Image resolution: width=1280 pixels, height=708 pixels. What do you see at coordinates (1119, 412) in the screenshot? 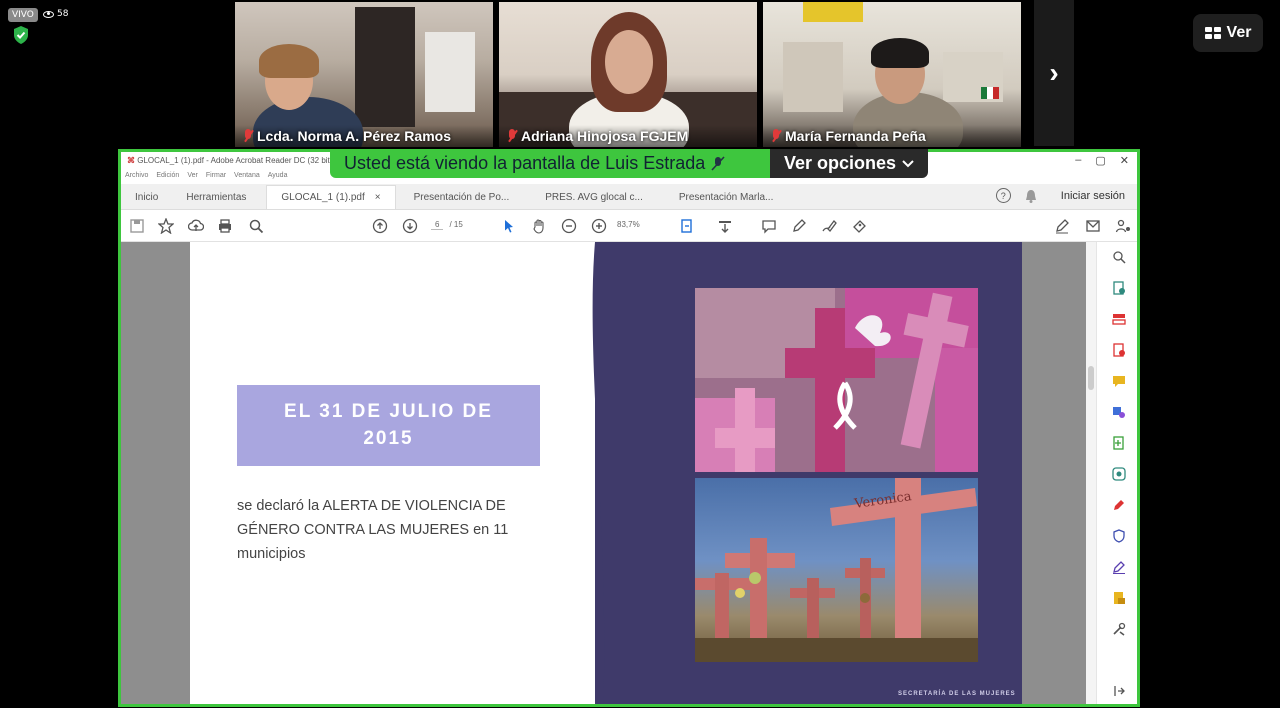
I see `organize-icon` at bounding box center [1119, 412].